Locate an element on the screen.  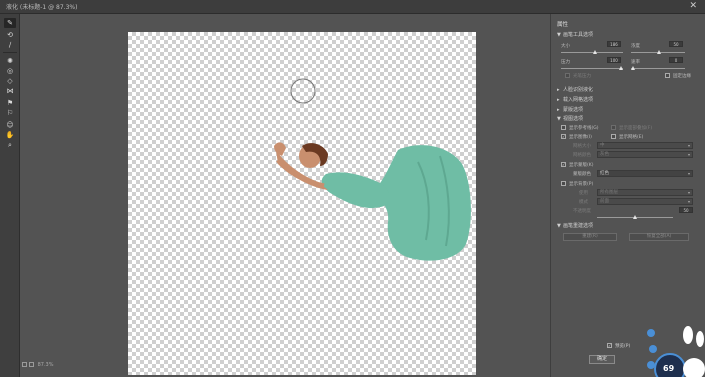
show-image-checkbox: ✓ is located at coordinates (563, 136).